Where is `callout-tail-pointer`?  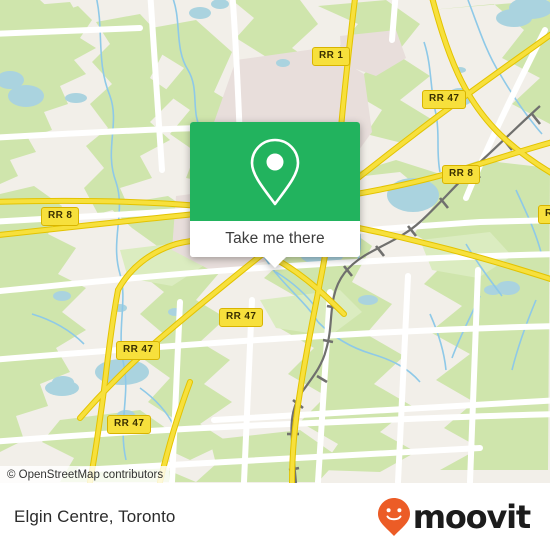
callout-tail-pointer is located at coordinates (275, 262).